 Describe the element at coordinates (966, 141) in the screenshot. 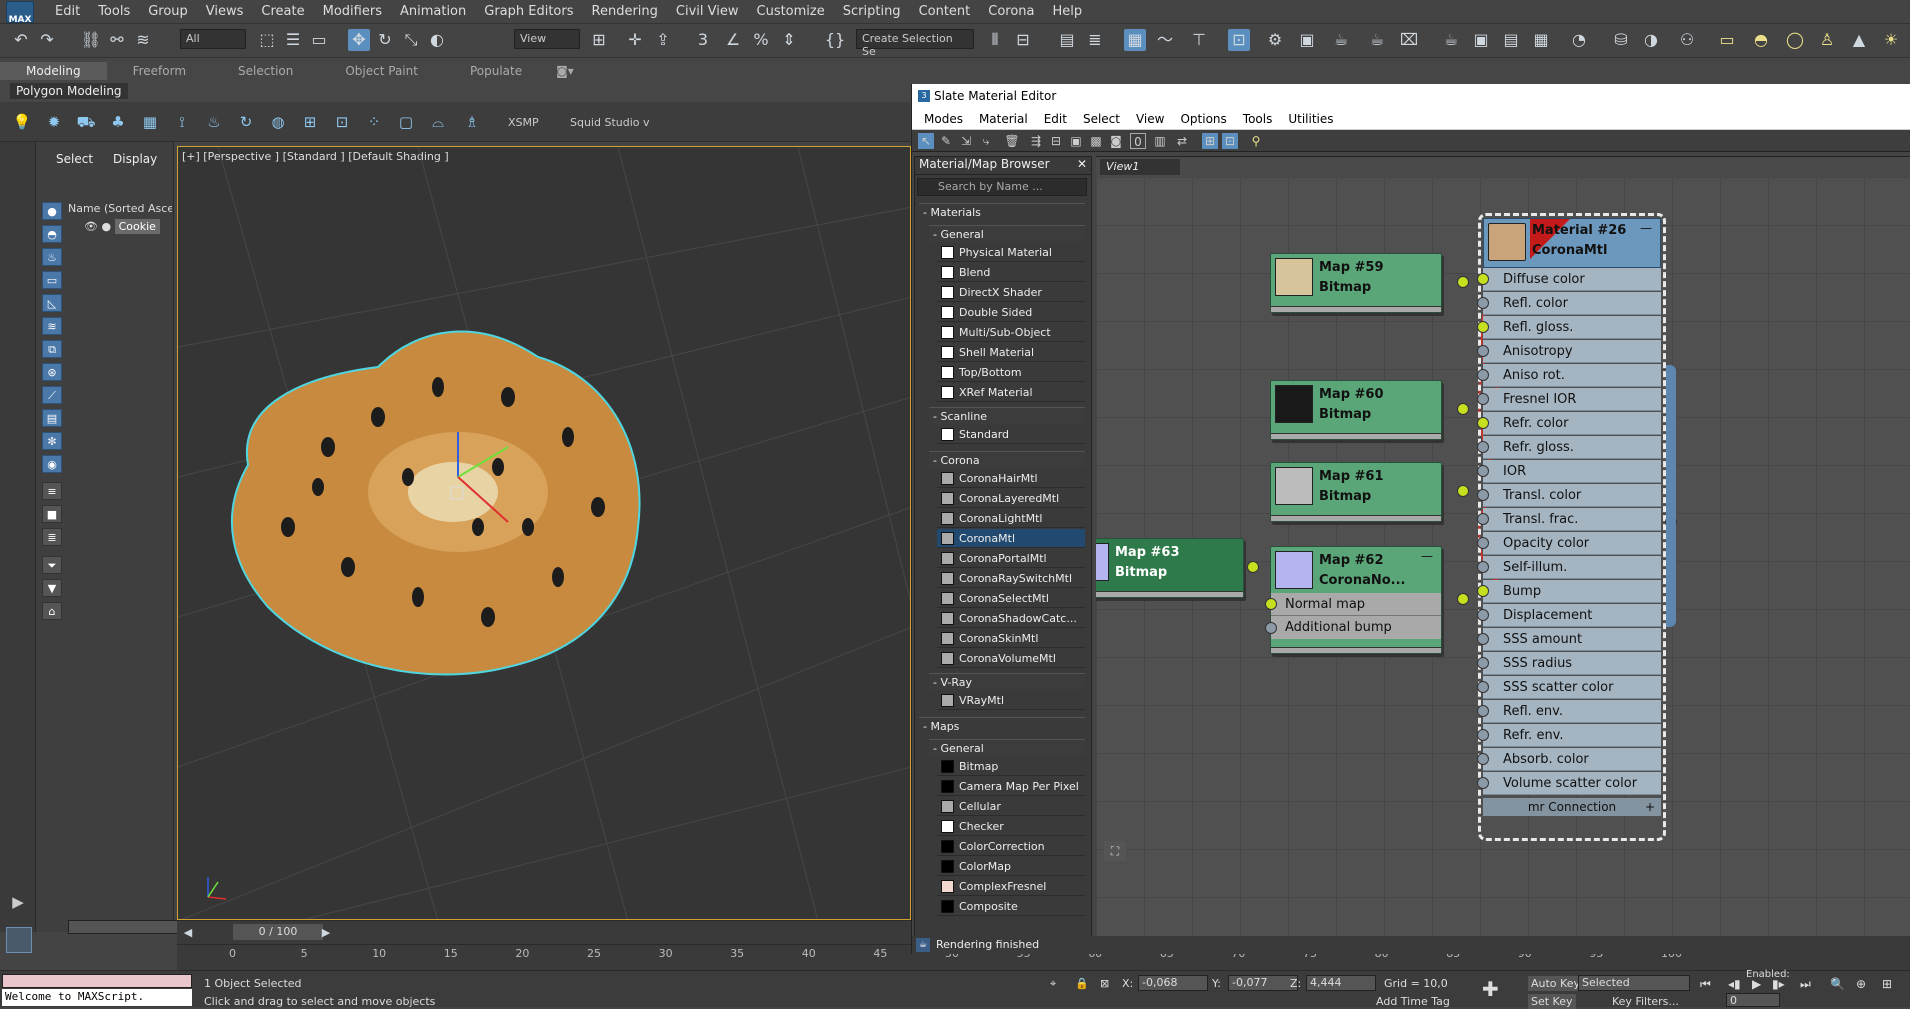

I see `put-to-scene-icon: ⇲` at that location.